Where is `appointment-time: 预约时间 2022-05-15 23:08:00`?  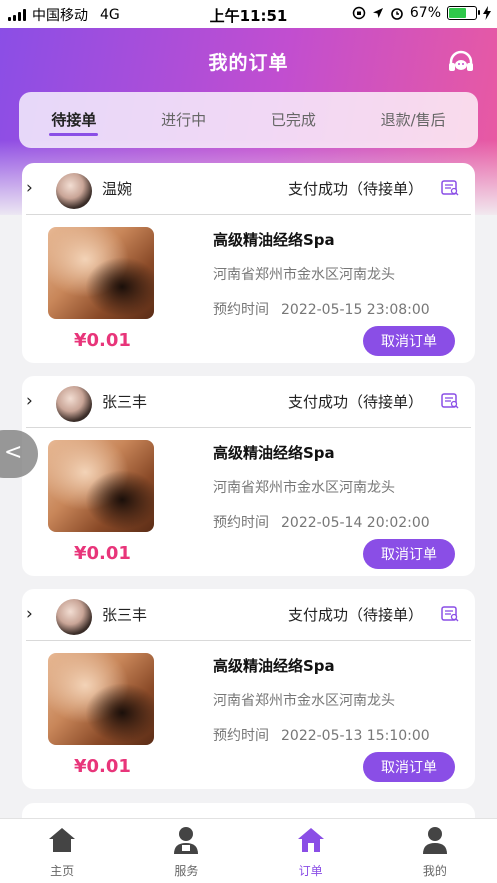
appointment-time: 预约时间 2022-05-15 23:08:00 is located at coordinates (321, 309).